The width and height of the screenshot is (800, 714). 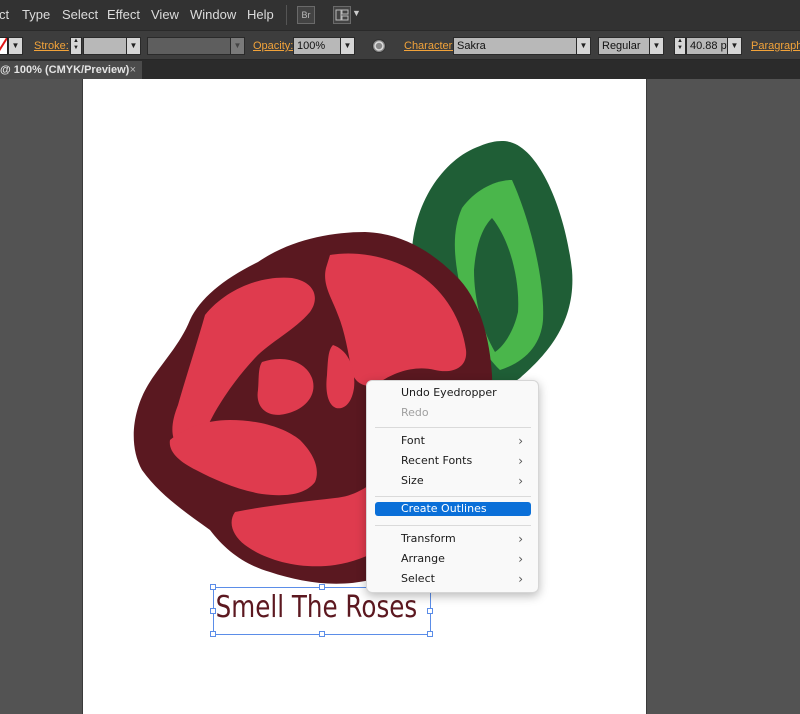 I want to click on menu-item-create-outlines: Create Outlines, so click(x=453, y=509).